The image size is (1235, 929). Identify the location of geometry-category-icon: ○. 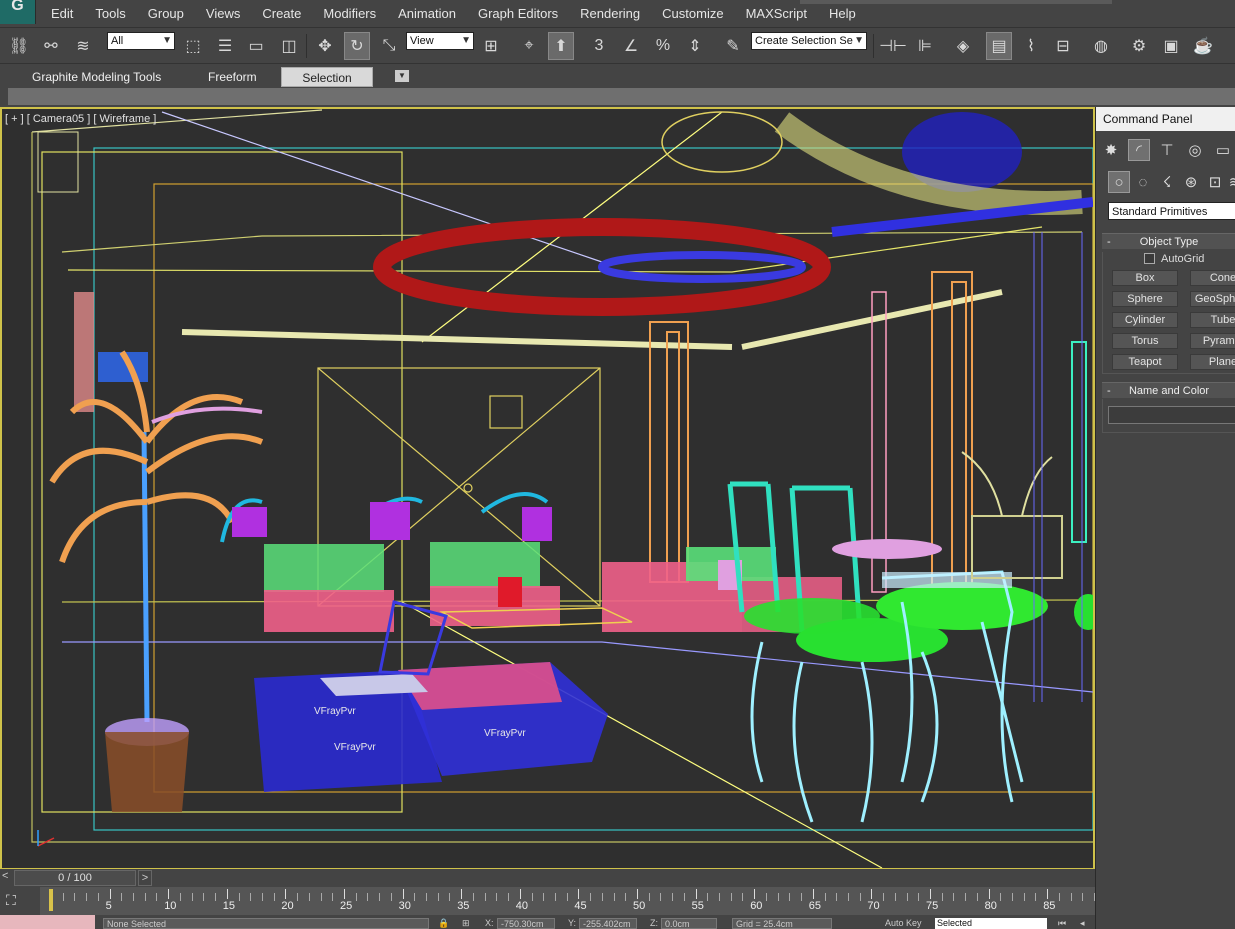
(1119, 182).